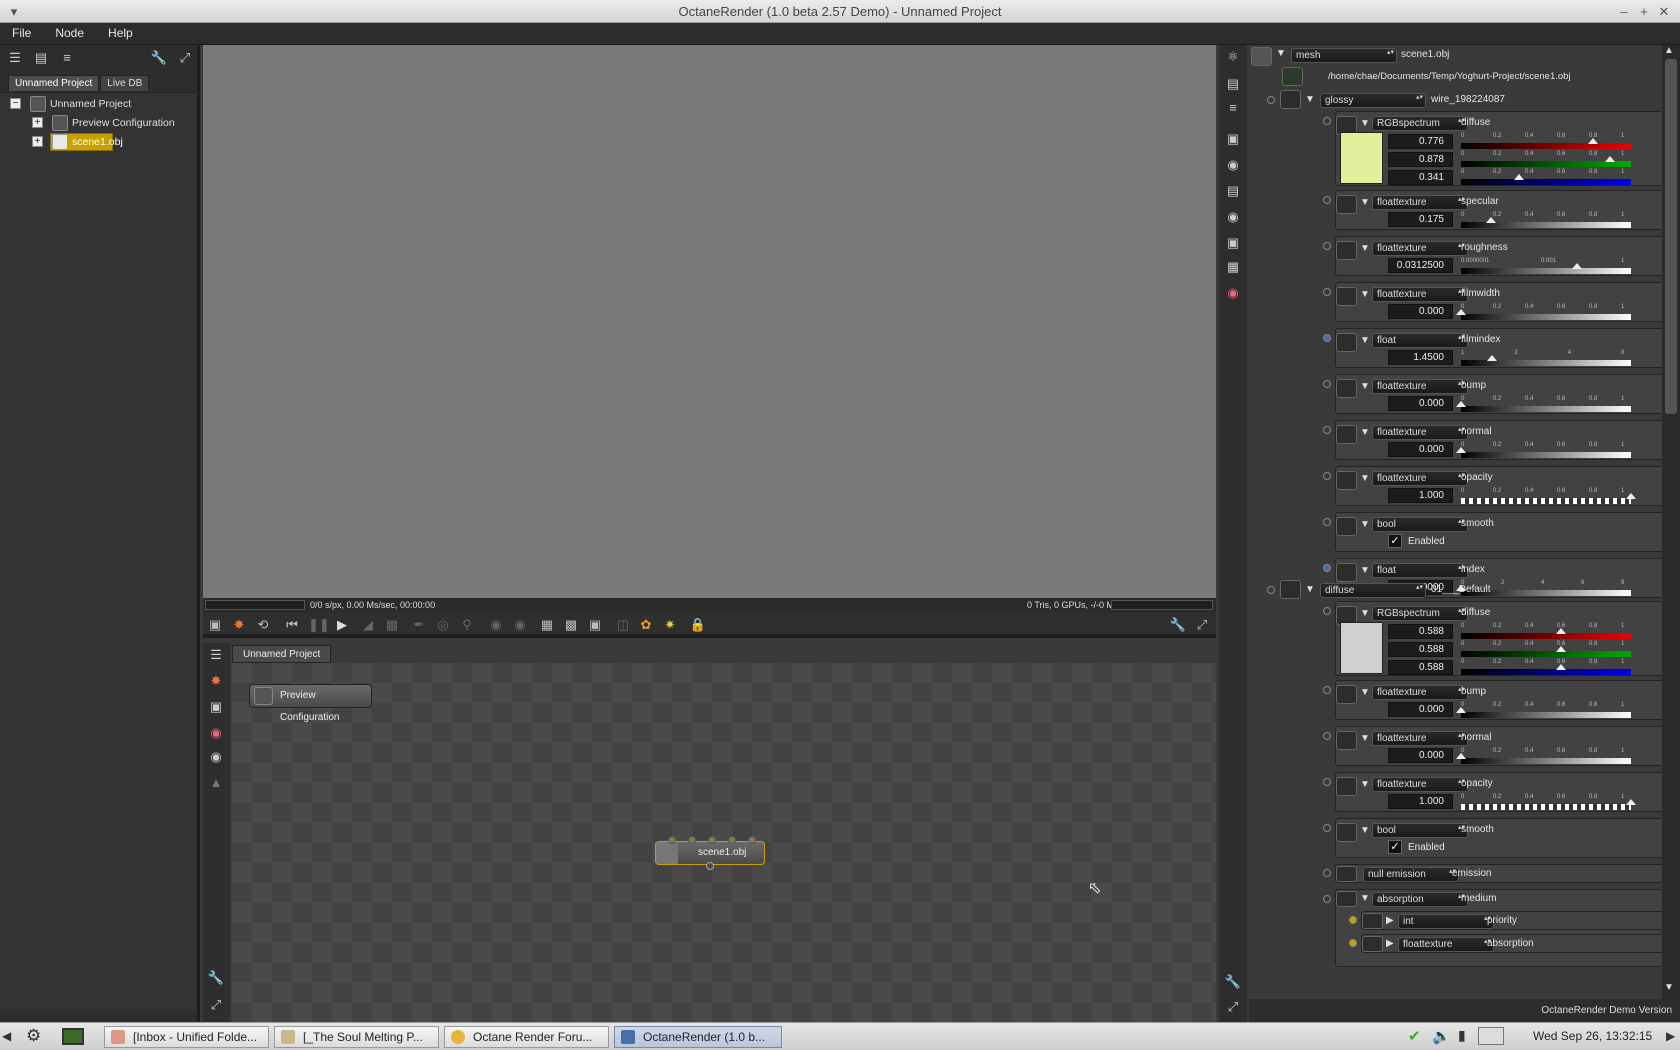 This screenshot has width=1680, height=1050. I want to click on slider-g: 0 0.2 0.4 0.6 0.8 1, so click(1546, 649).